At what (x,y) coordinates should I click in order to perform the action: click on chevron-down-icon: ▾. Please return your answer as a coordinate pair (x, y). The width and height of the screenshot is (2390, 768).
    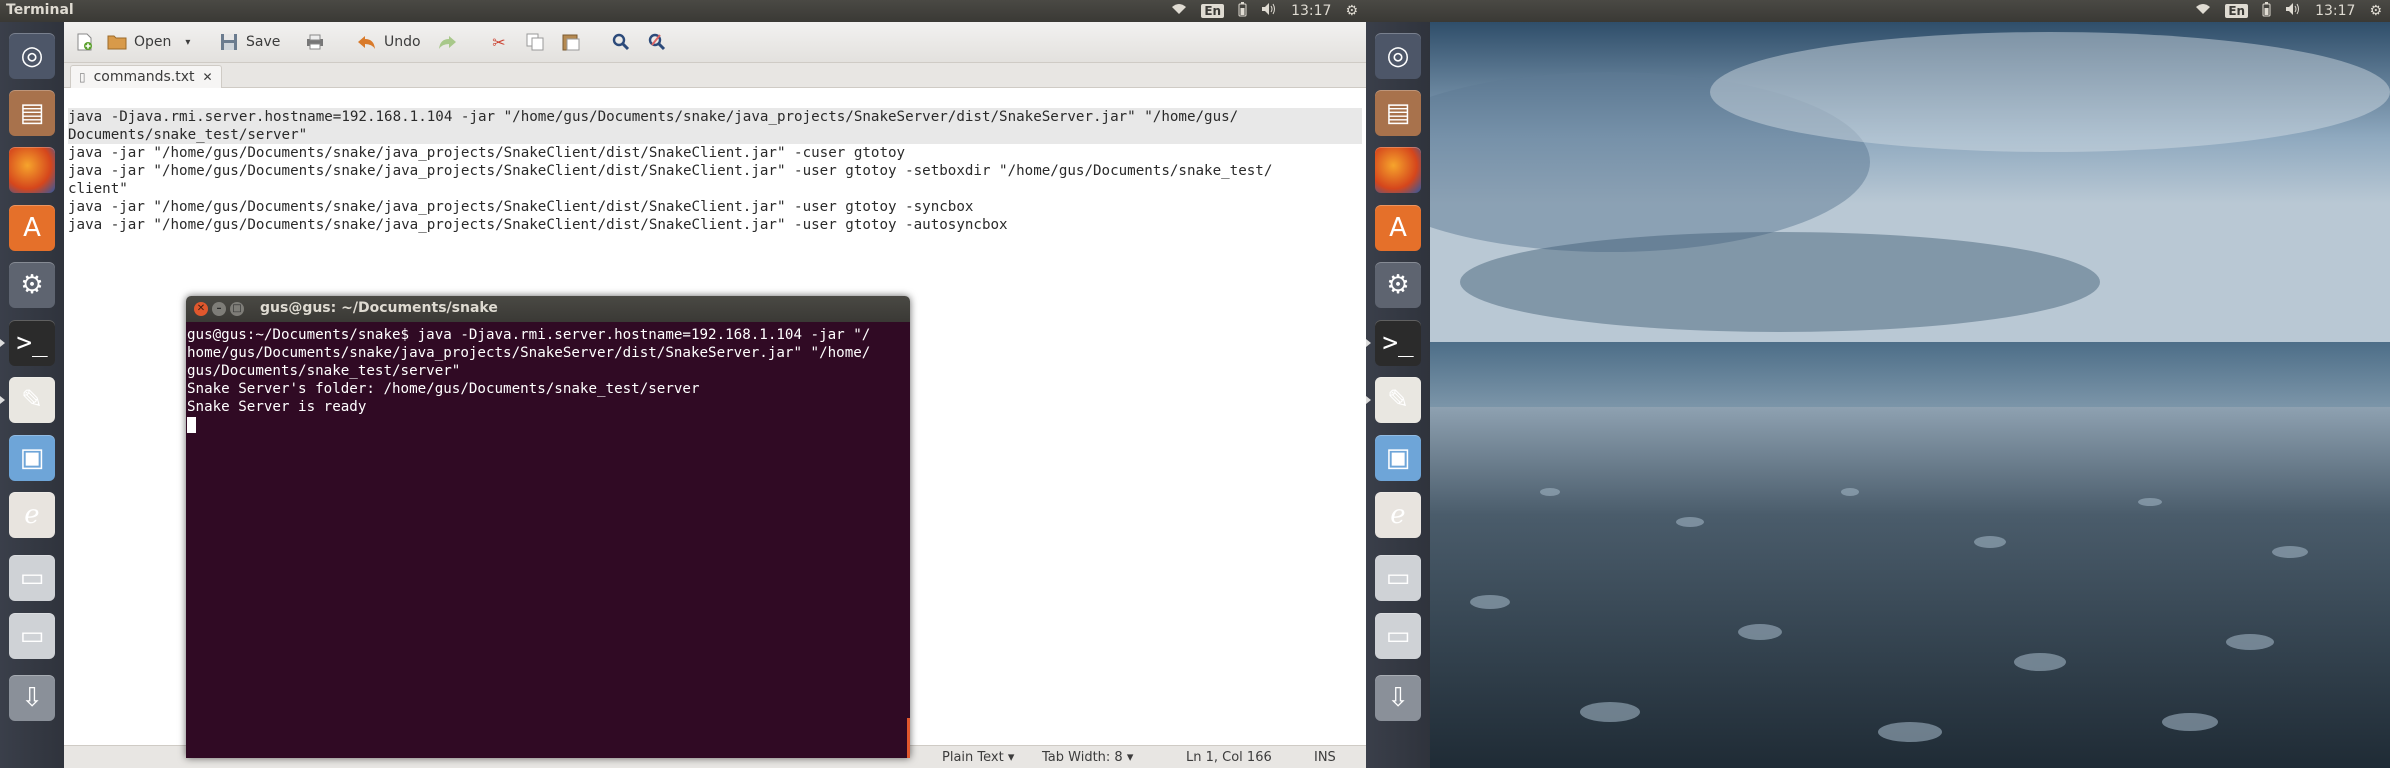
    Looking at the image, I should click on (187, 42).